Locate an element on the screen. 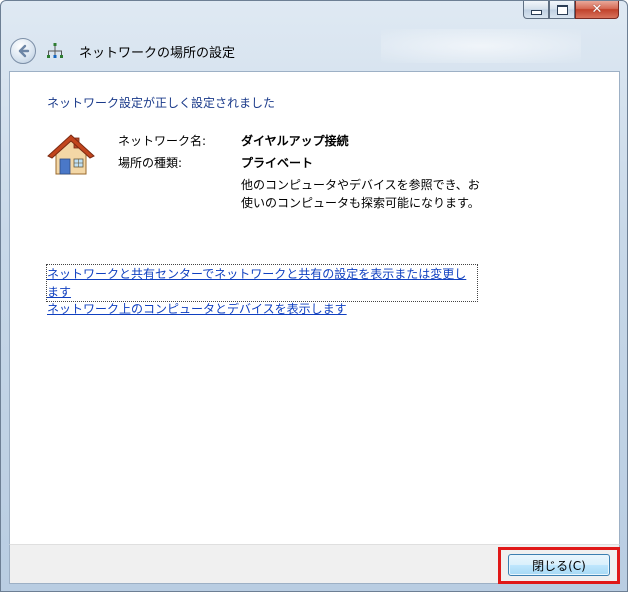 This screenshot has height=592, width=628. maximize-icon is located at coordinates (562, 9).